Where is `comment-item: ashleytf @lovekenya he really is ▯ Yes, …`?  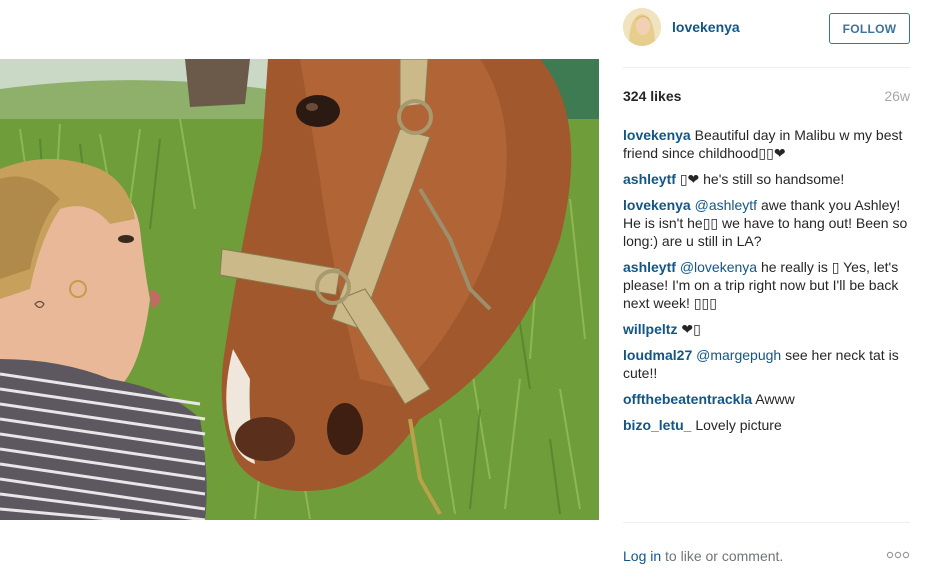
comment-item: ashleytf @lovekenya he really is ▯ Yes, … is located at coordinates (766, 285).